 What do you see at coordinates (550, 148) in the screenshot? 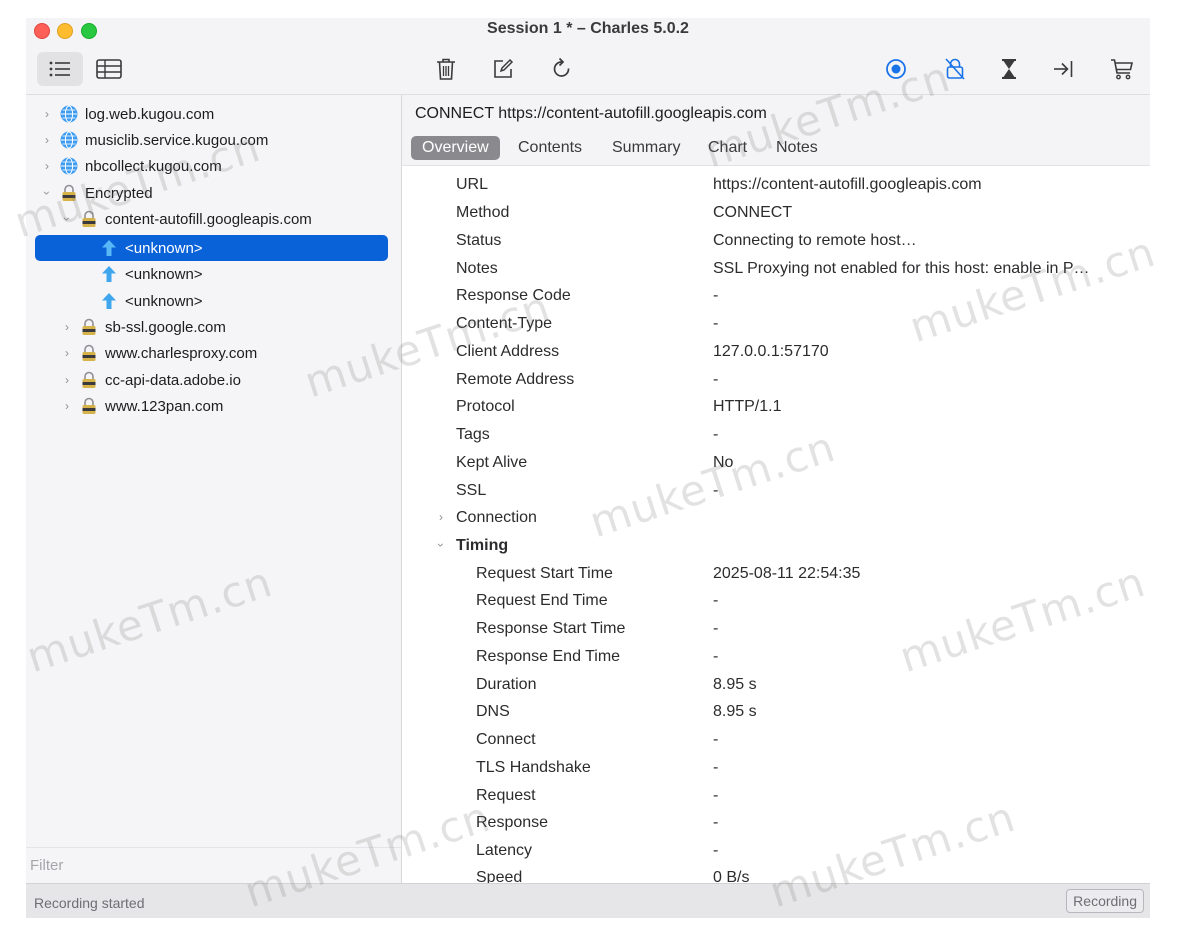
I see `tab-contents: Contents` at bounding box center [550, 148].